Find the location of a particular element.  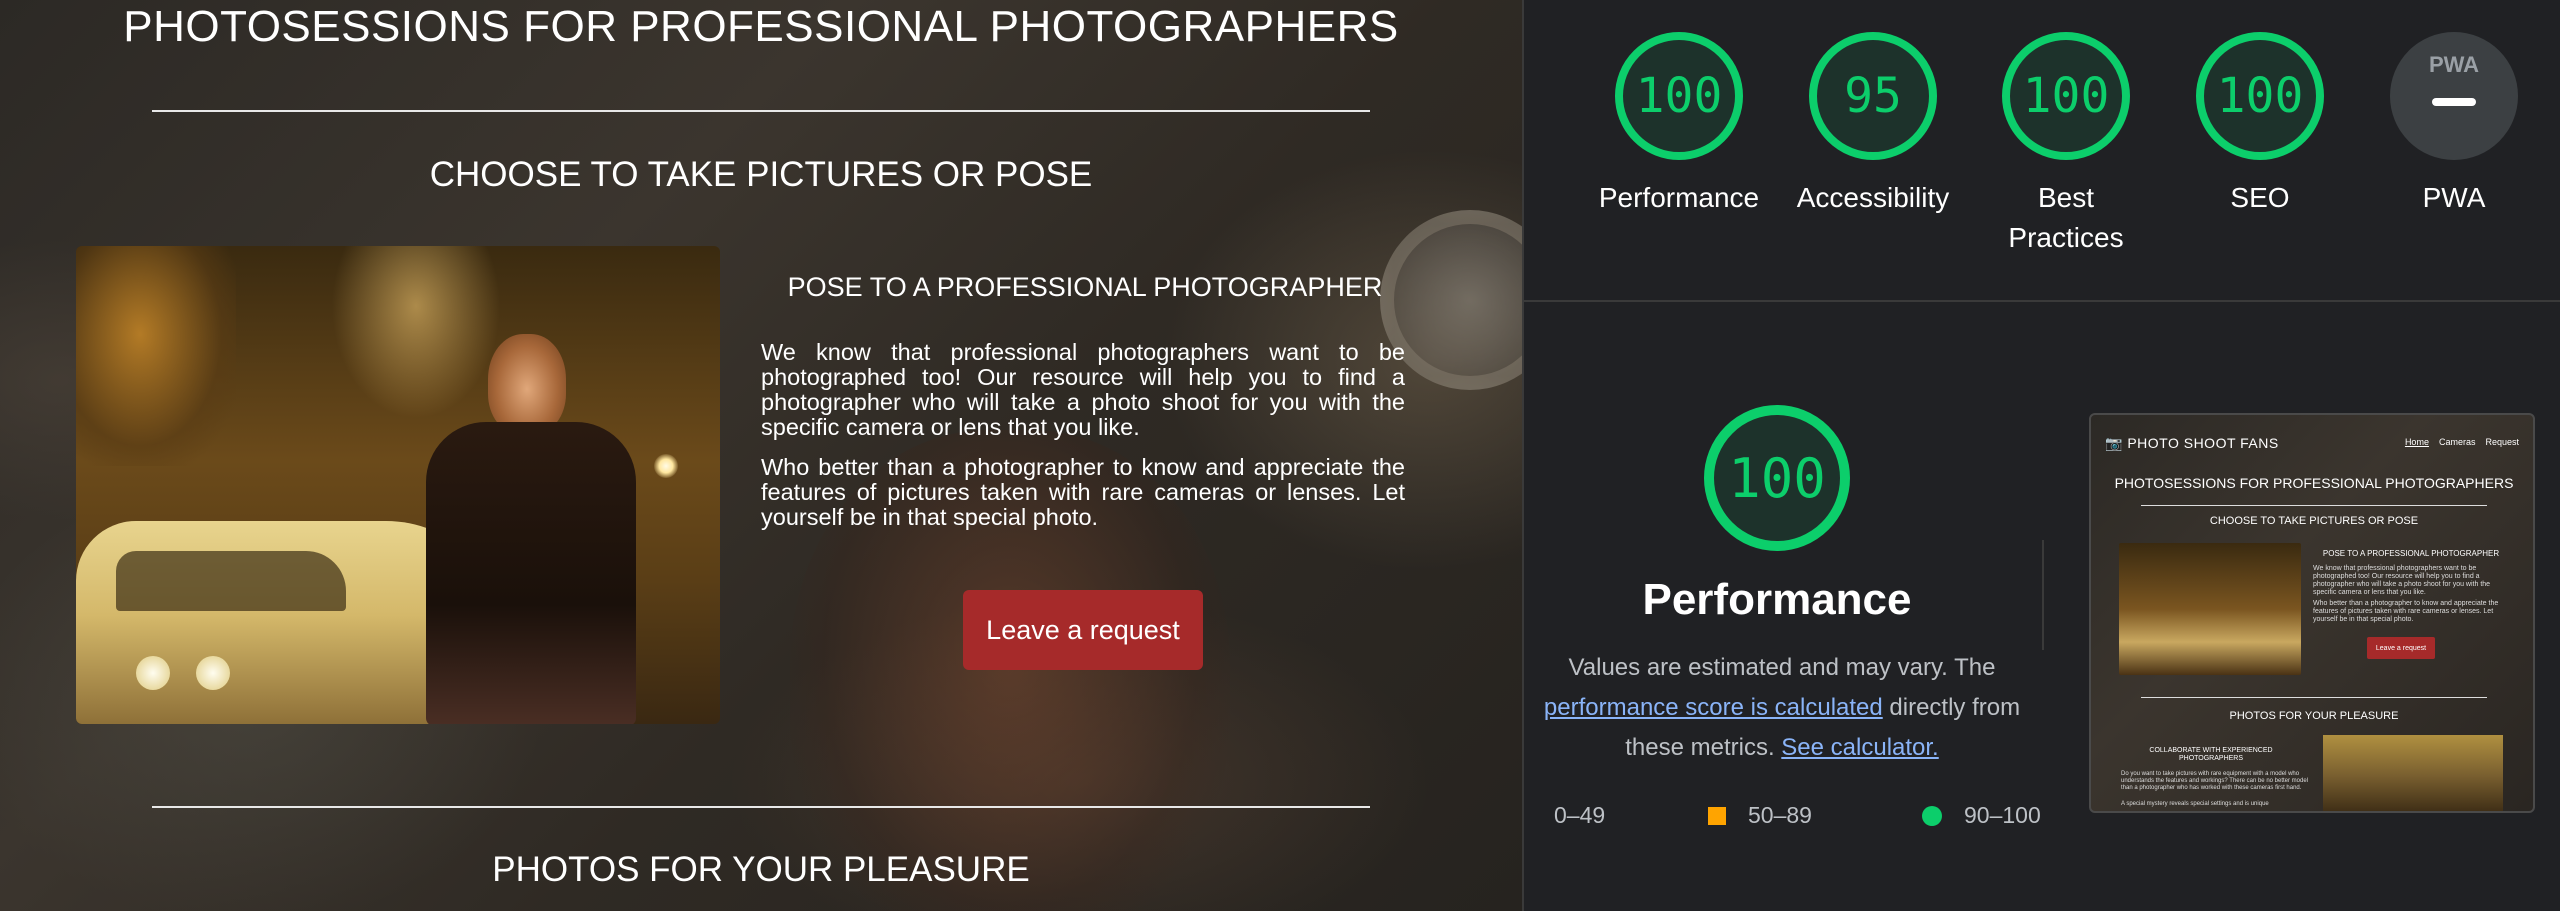

photos-heading: PHOTOS FOR YOUR PLEASURE is located at coordinates (761, 869).